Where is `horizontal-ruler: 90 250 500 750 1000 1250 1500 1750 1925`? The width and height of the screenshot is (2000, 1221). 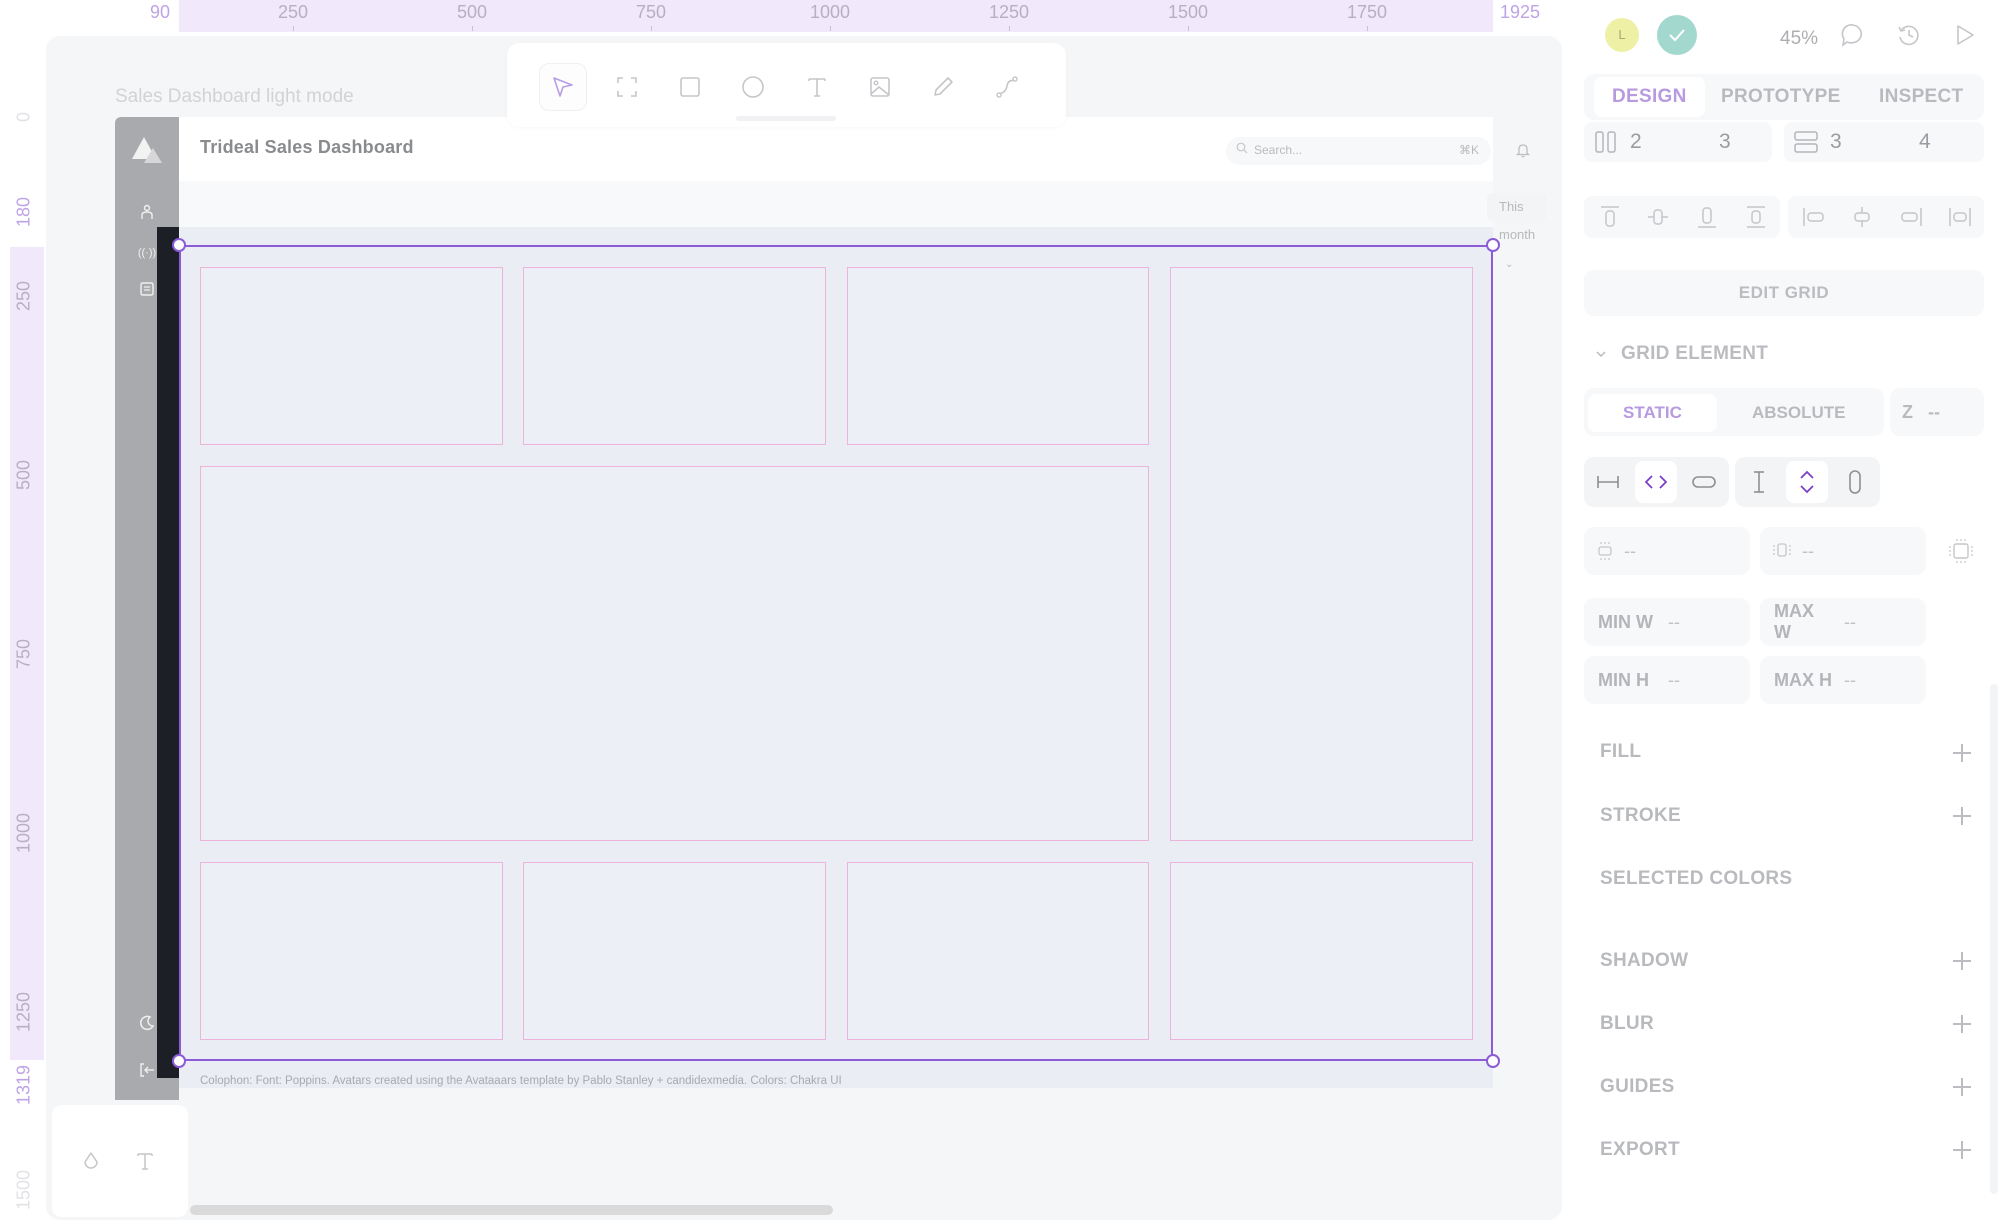
horizontal-ruler: 90 250 500 750 1000 1250 1500 1750 1925 is located at coordinates (785, 16).